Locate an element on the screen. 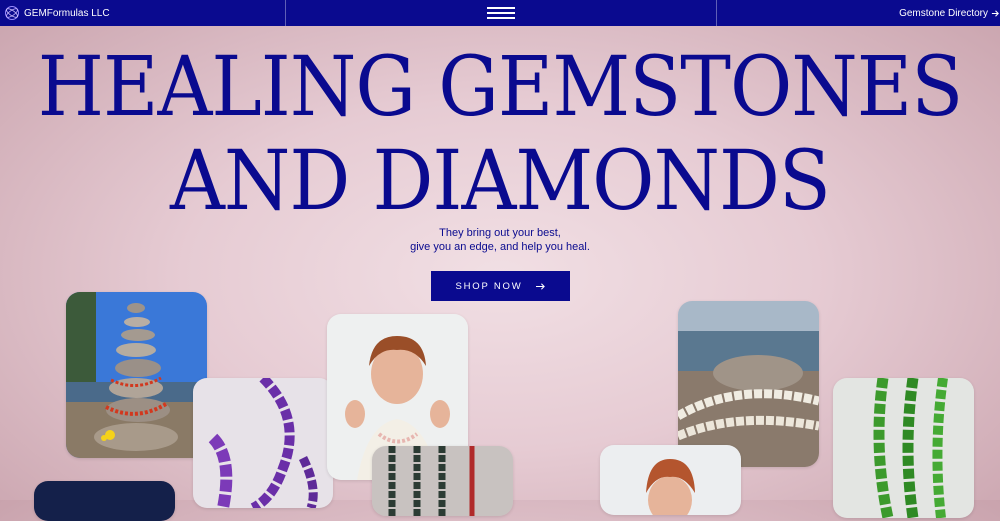  shop-now-button: SHOP NOW is located at coordinates (500, 286).